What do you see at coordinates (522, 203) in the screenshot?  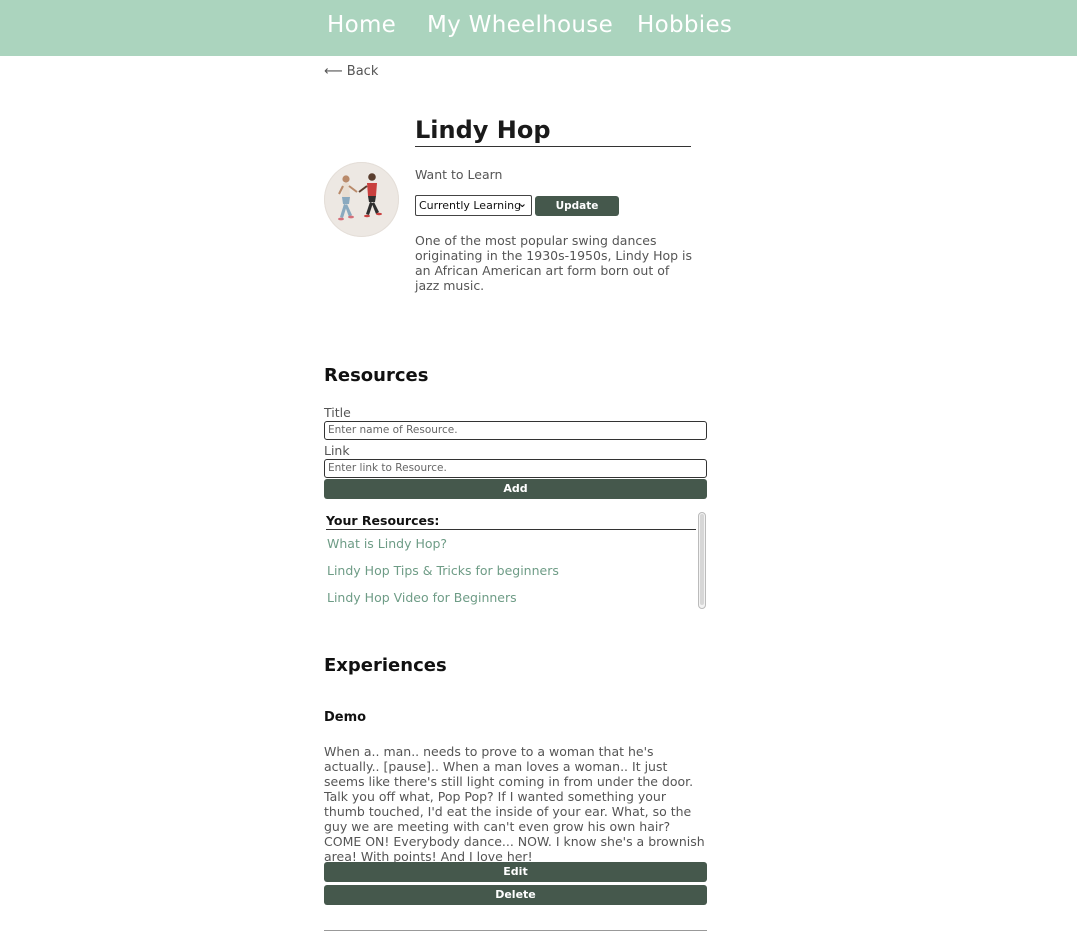 I see `chevron-down-icon: ⌄` at bounding box center [522, 203].